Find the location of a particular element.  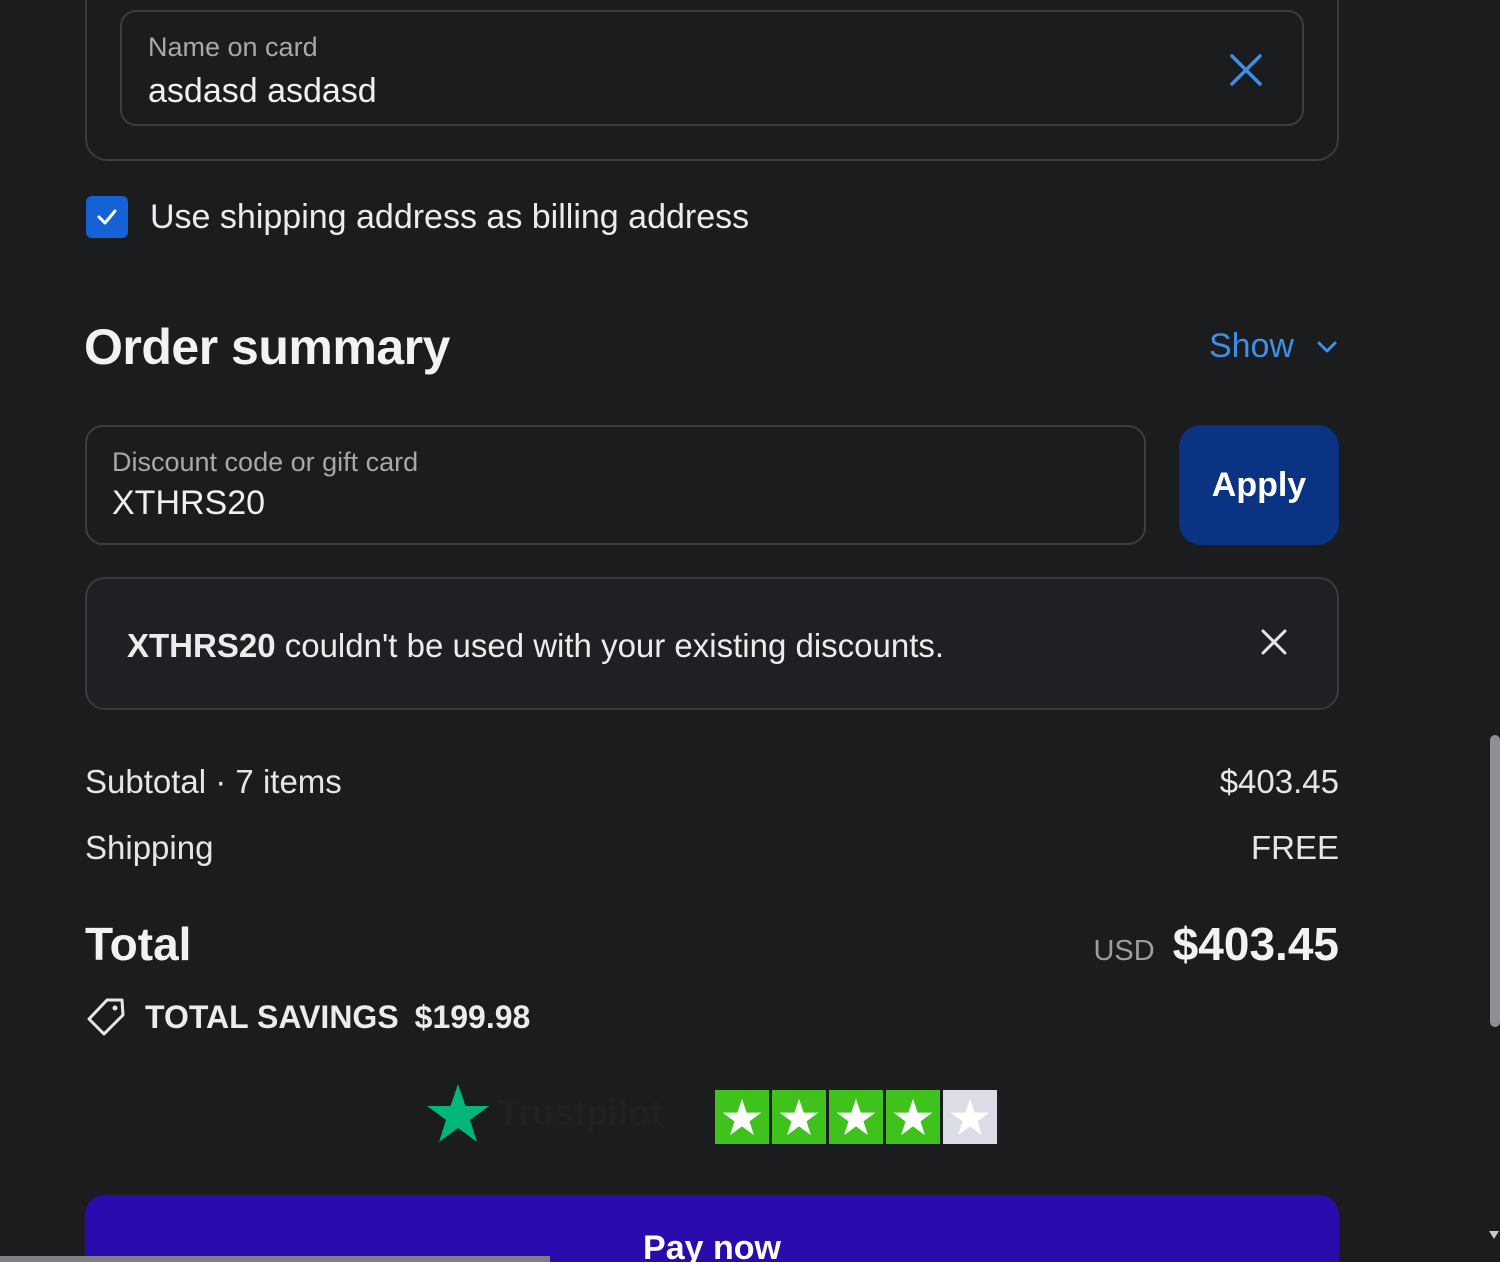

trustpilot-rating: Trustpilot is located at coordinates (711, 1113).